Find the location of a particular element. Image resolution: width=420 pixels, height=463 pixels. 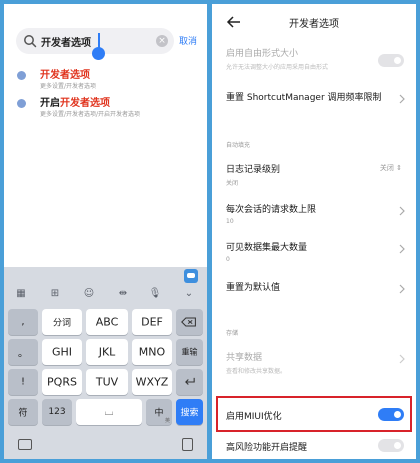

key-wxyz: WXYZ is located at coordinates (152, 382).